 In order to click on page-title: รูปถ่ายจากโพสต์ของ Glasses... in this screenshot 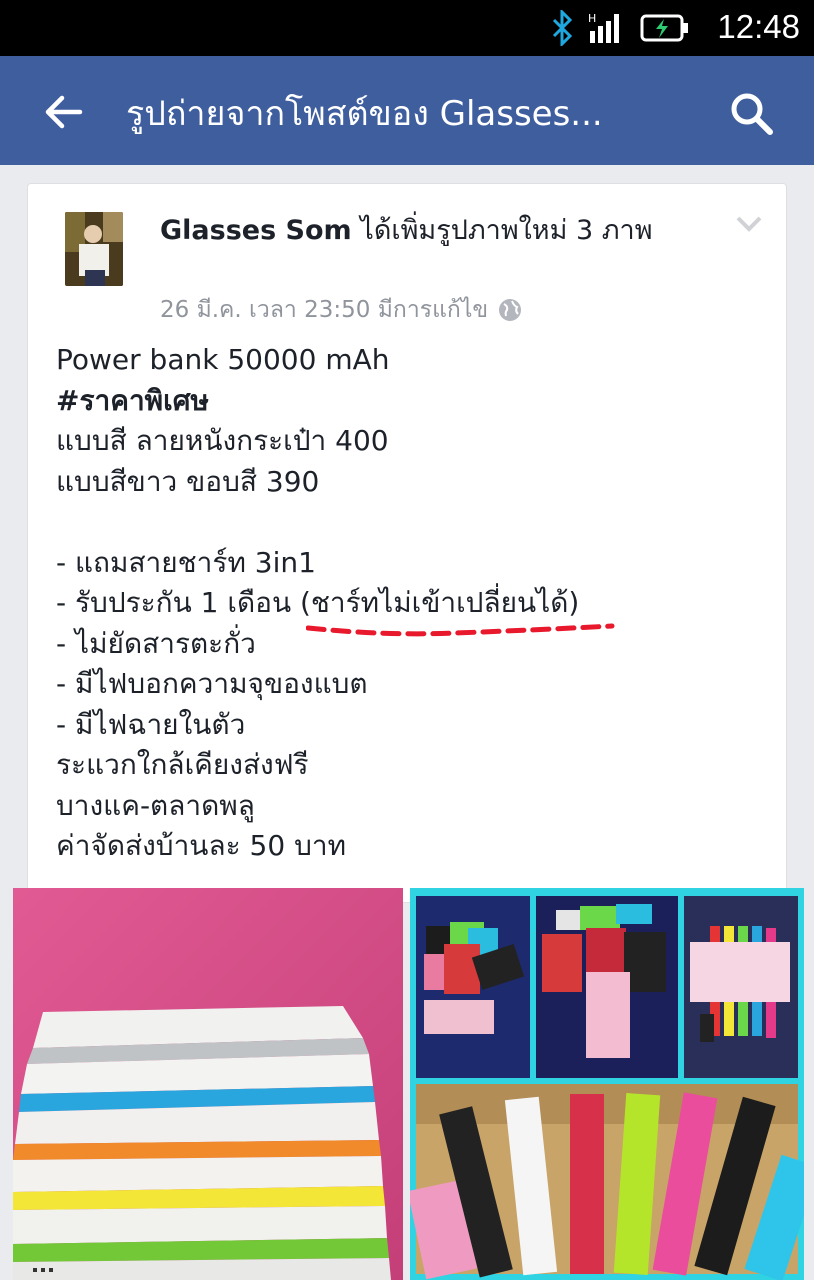, I will do `click(364, 114)`.